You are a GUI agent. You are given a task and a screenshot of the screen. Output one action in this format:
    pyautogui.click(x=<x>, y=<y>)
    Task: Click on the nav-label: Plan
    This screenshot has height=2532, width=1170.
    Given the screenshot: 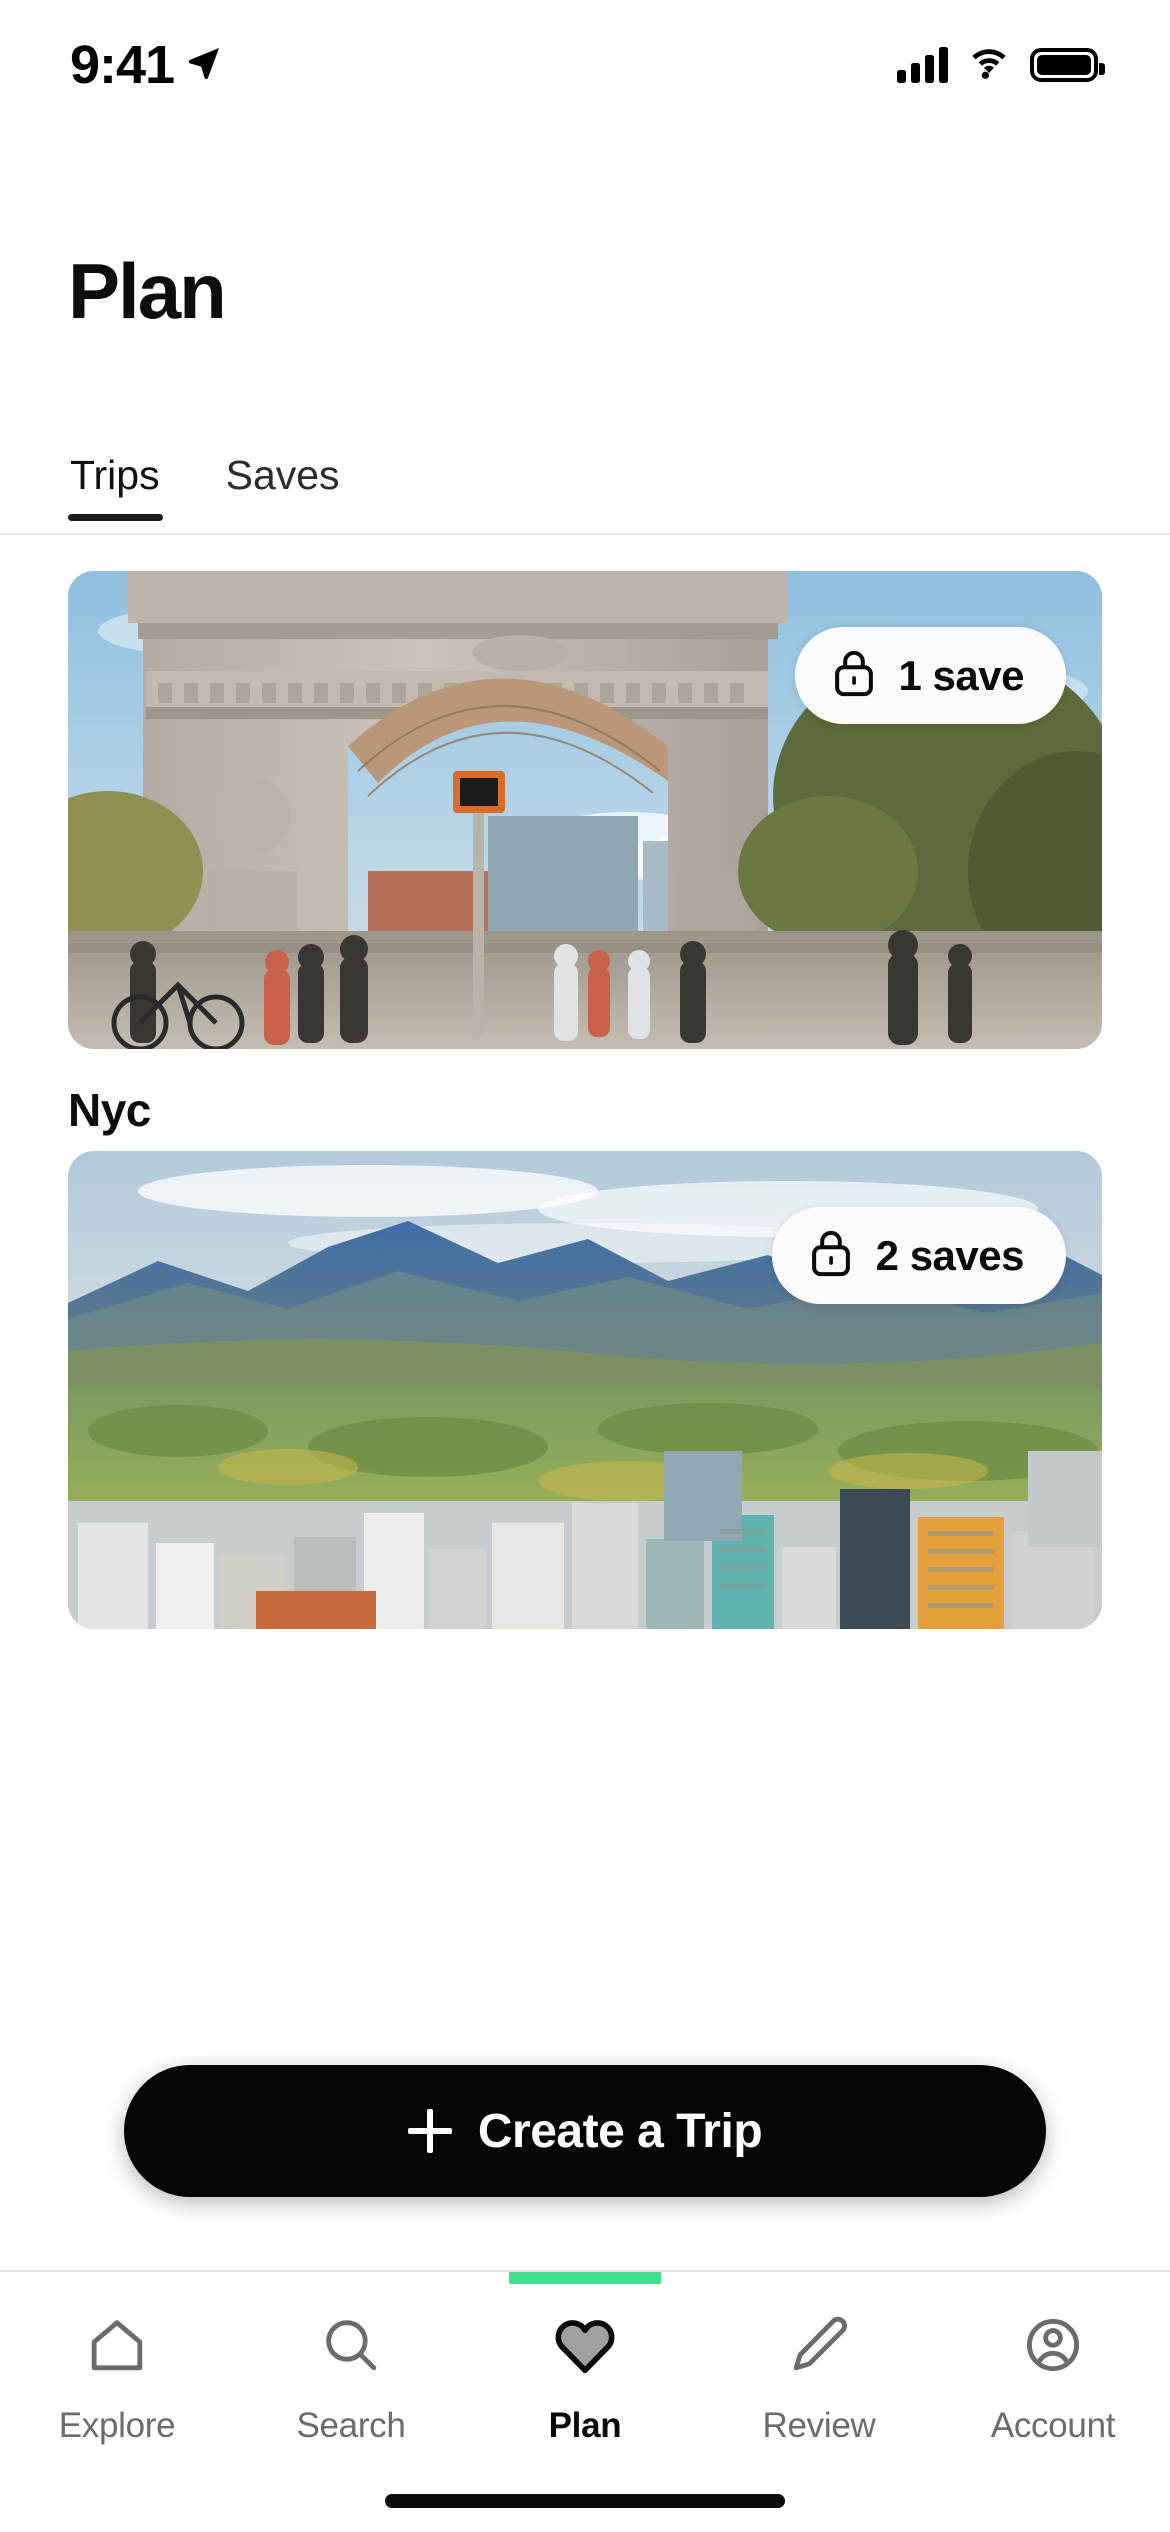 What is the action you would take?
    pyautogui.click(x=585, y=2425)
    